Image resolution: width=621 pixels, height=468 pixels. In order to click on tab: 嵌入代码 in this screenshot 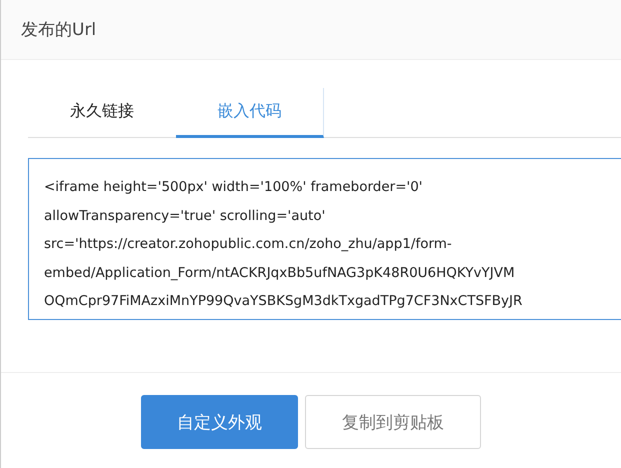, I will do `click(250, 113)`.